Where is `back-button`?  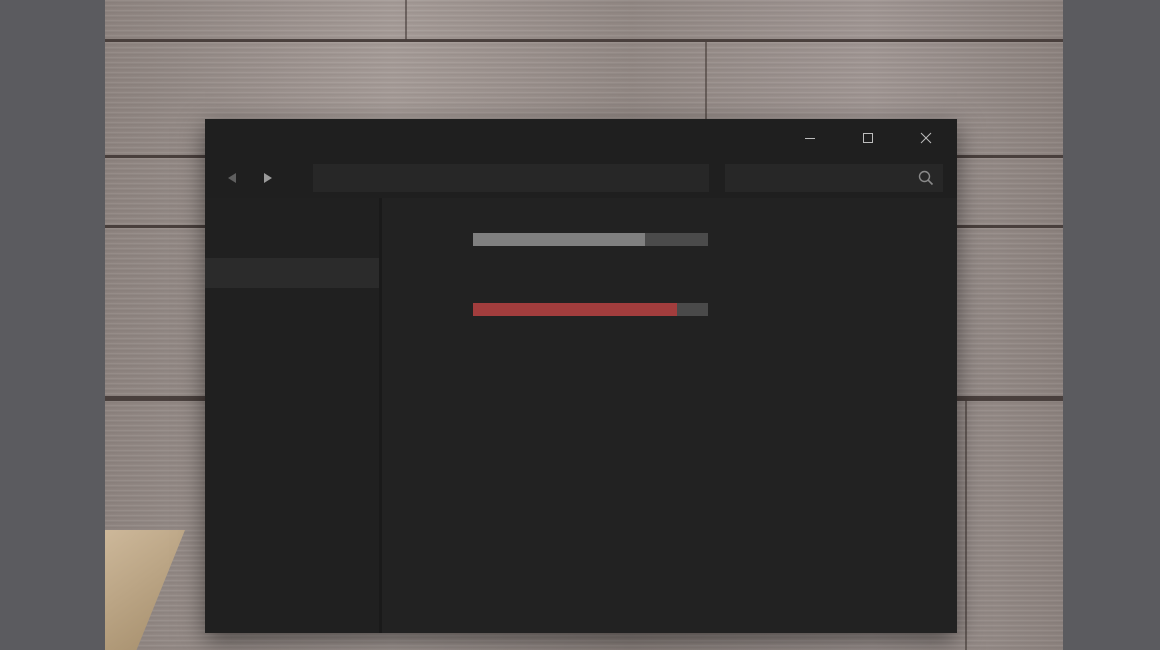
back-button is located at coordinates (232, 178).